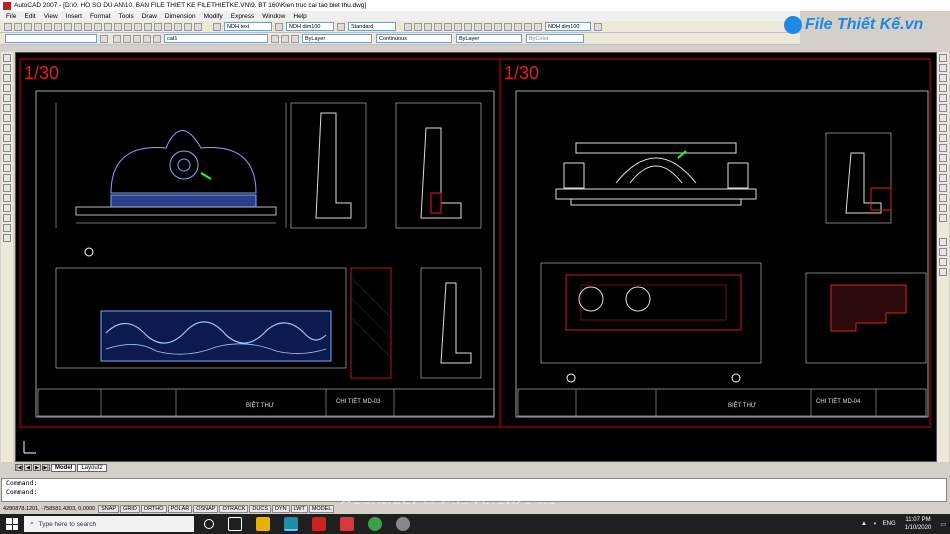  Describe the element at coordinates (498, 26) in the screenshot. I see `baseline-icon` at that location.